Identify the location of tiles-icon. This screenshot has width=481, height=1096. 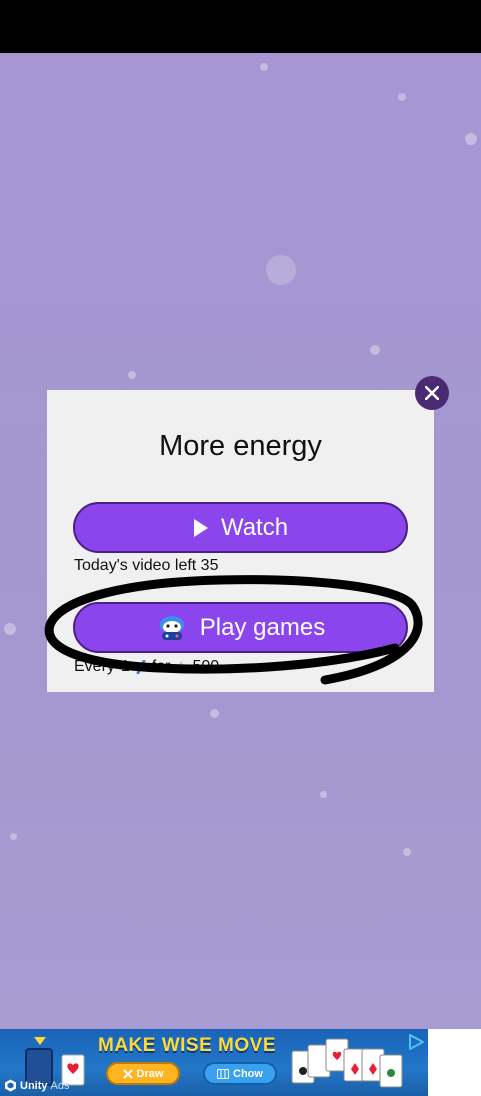
(223, 1073).